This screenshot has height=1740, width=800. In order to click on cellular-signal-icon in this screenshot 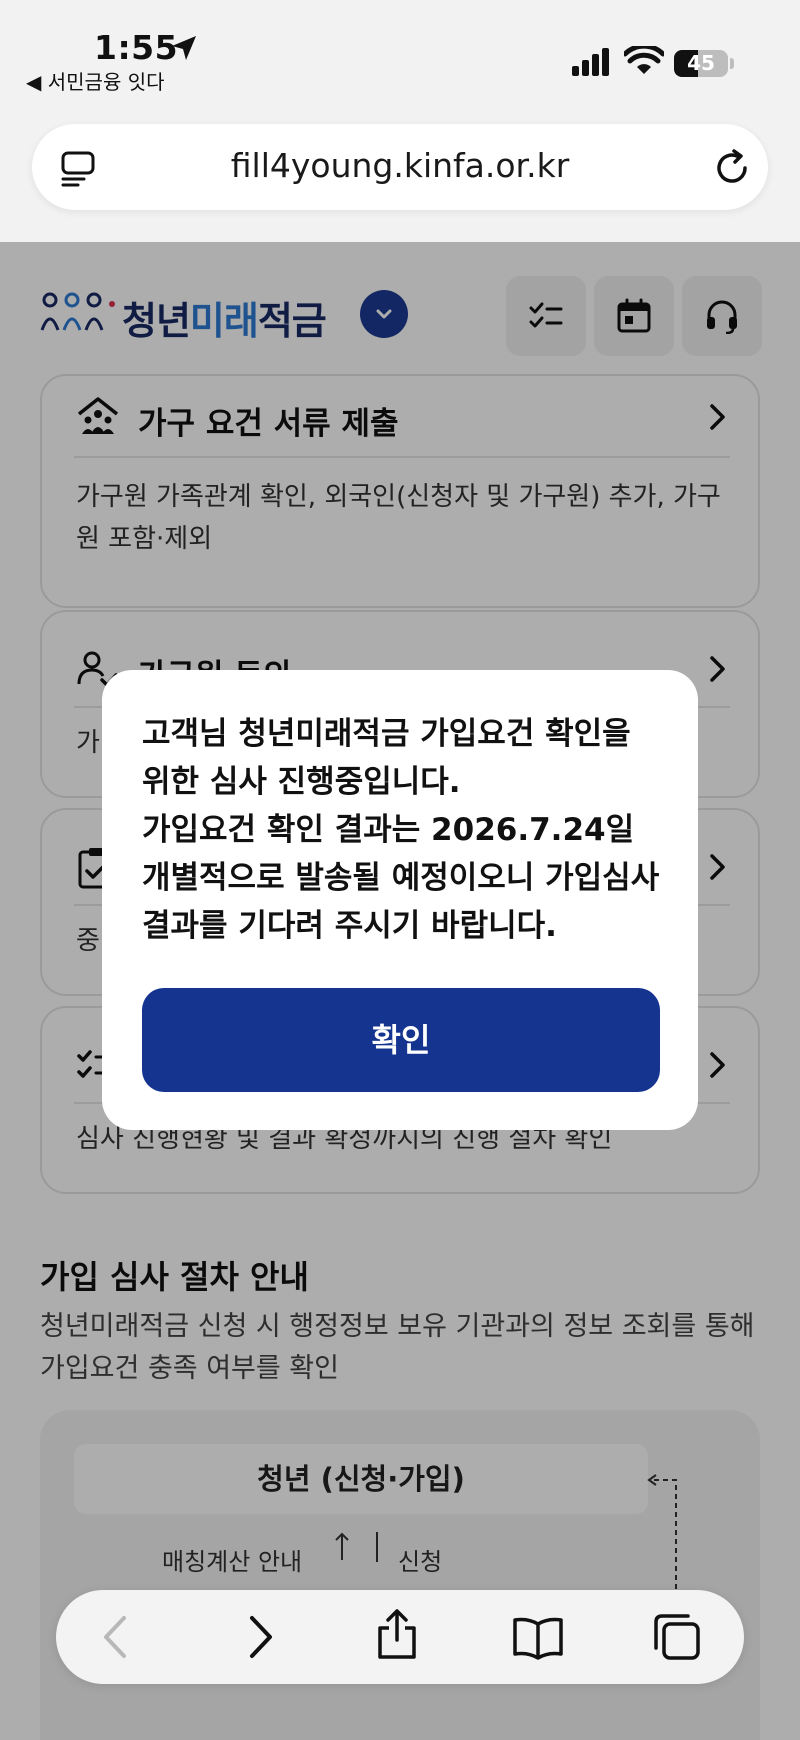, I will do `click(590, 62)`.